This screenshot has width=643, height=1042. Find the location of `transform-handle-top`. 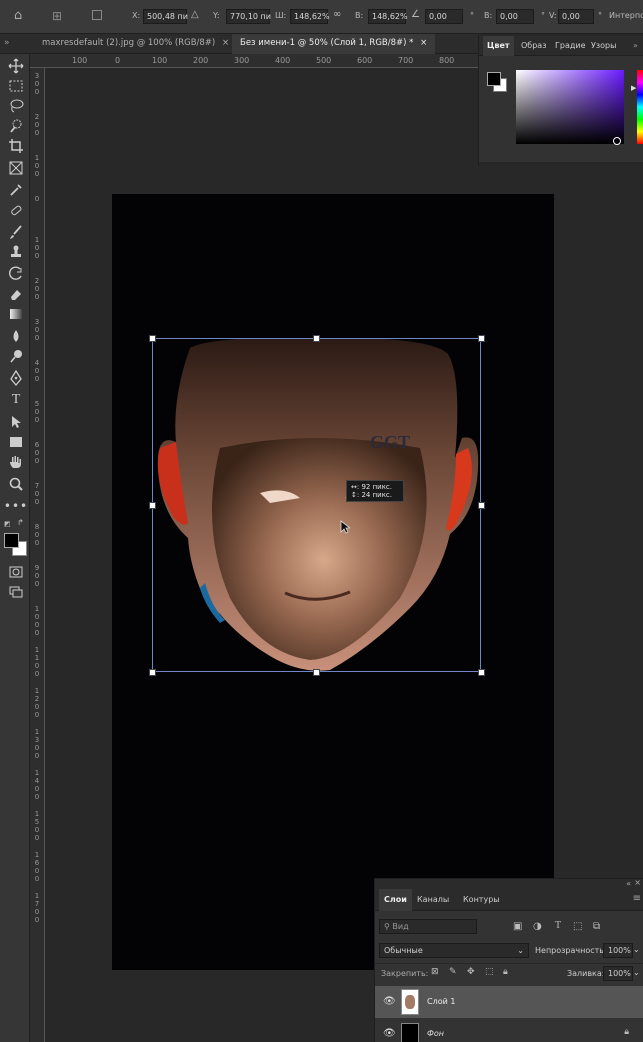

transform-handle-top is located at coordinates (316, 338).